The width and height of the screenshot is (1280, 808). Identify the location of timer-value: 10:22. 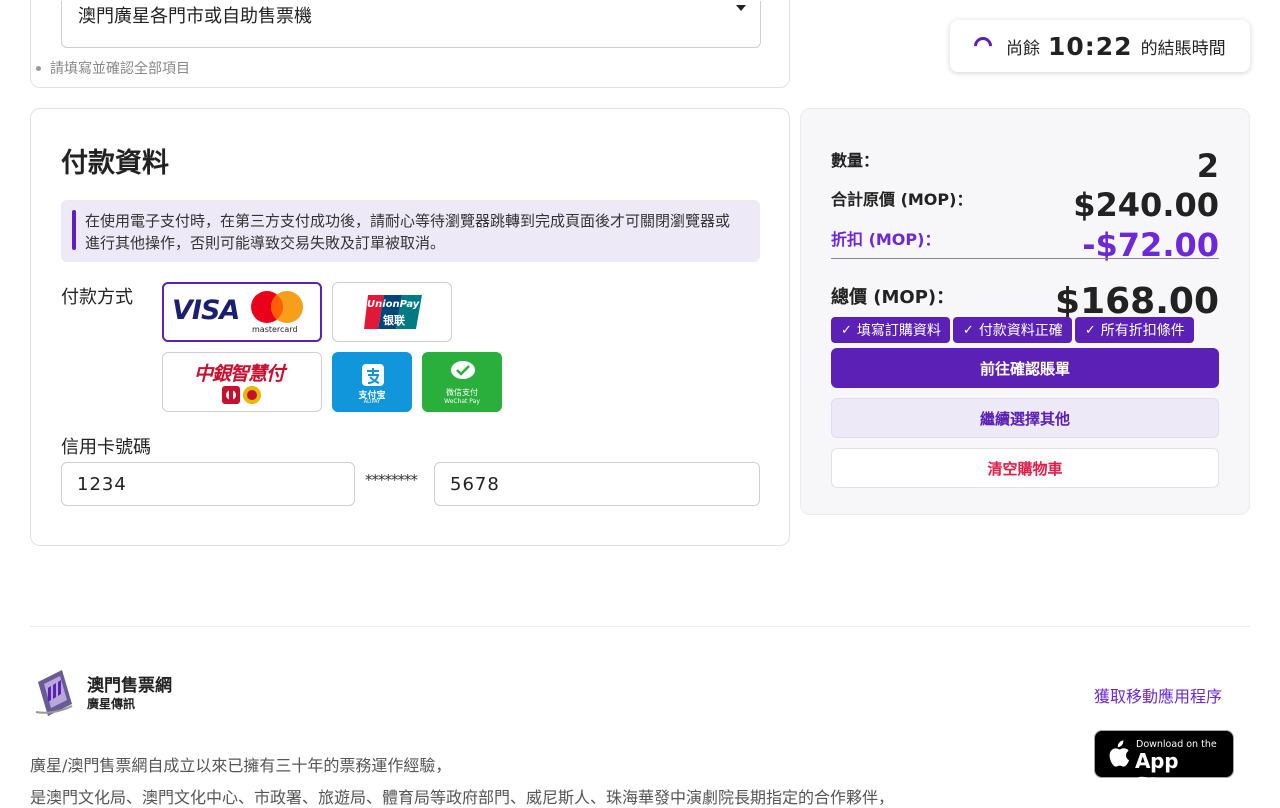
(1090, 46).